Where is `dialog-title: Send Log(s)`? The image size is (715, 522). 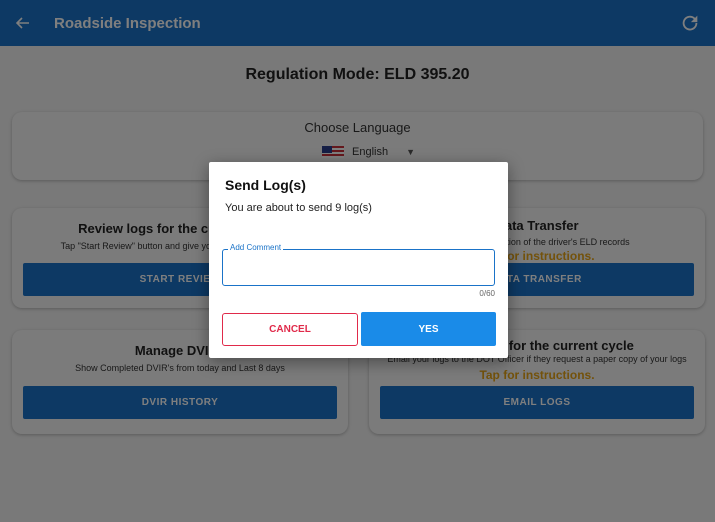
dialog-title: Send Log(s) is located at coordinates (265, 185).